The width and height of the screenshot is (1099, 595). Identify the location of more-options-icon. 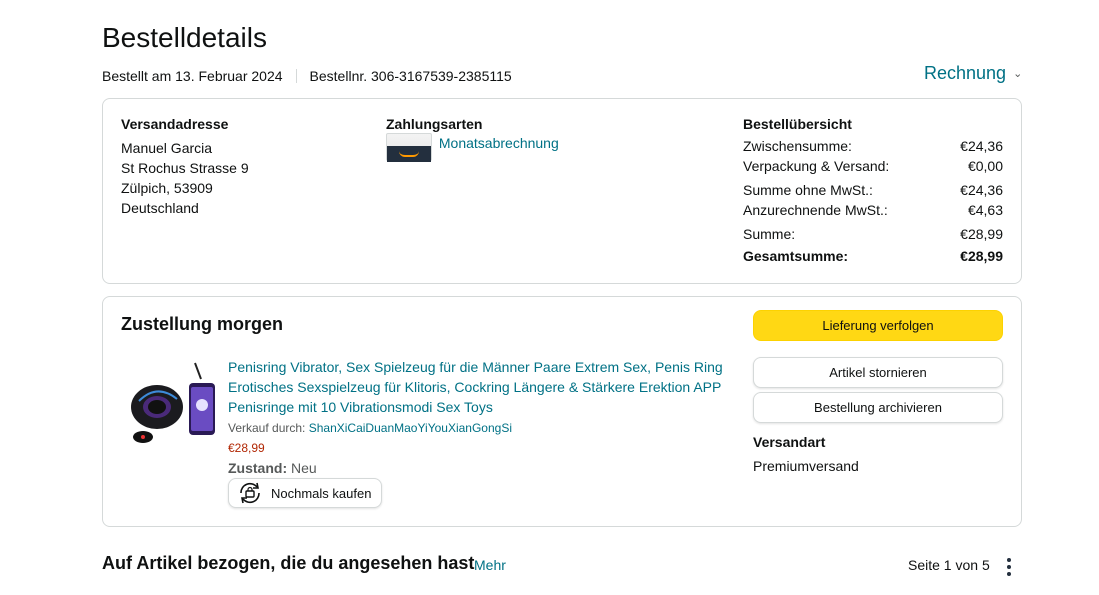
(1009, 568).